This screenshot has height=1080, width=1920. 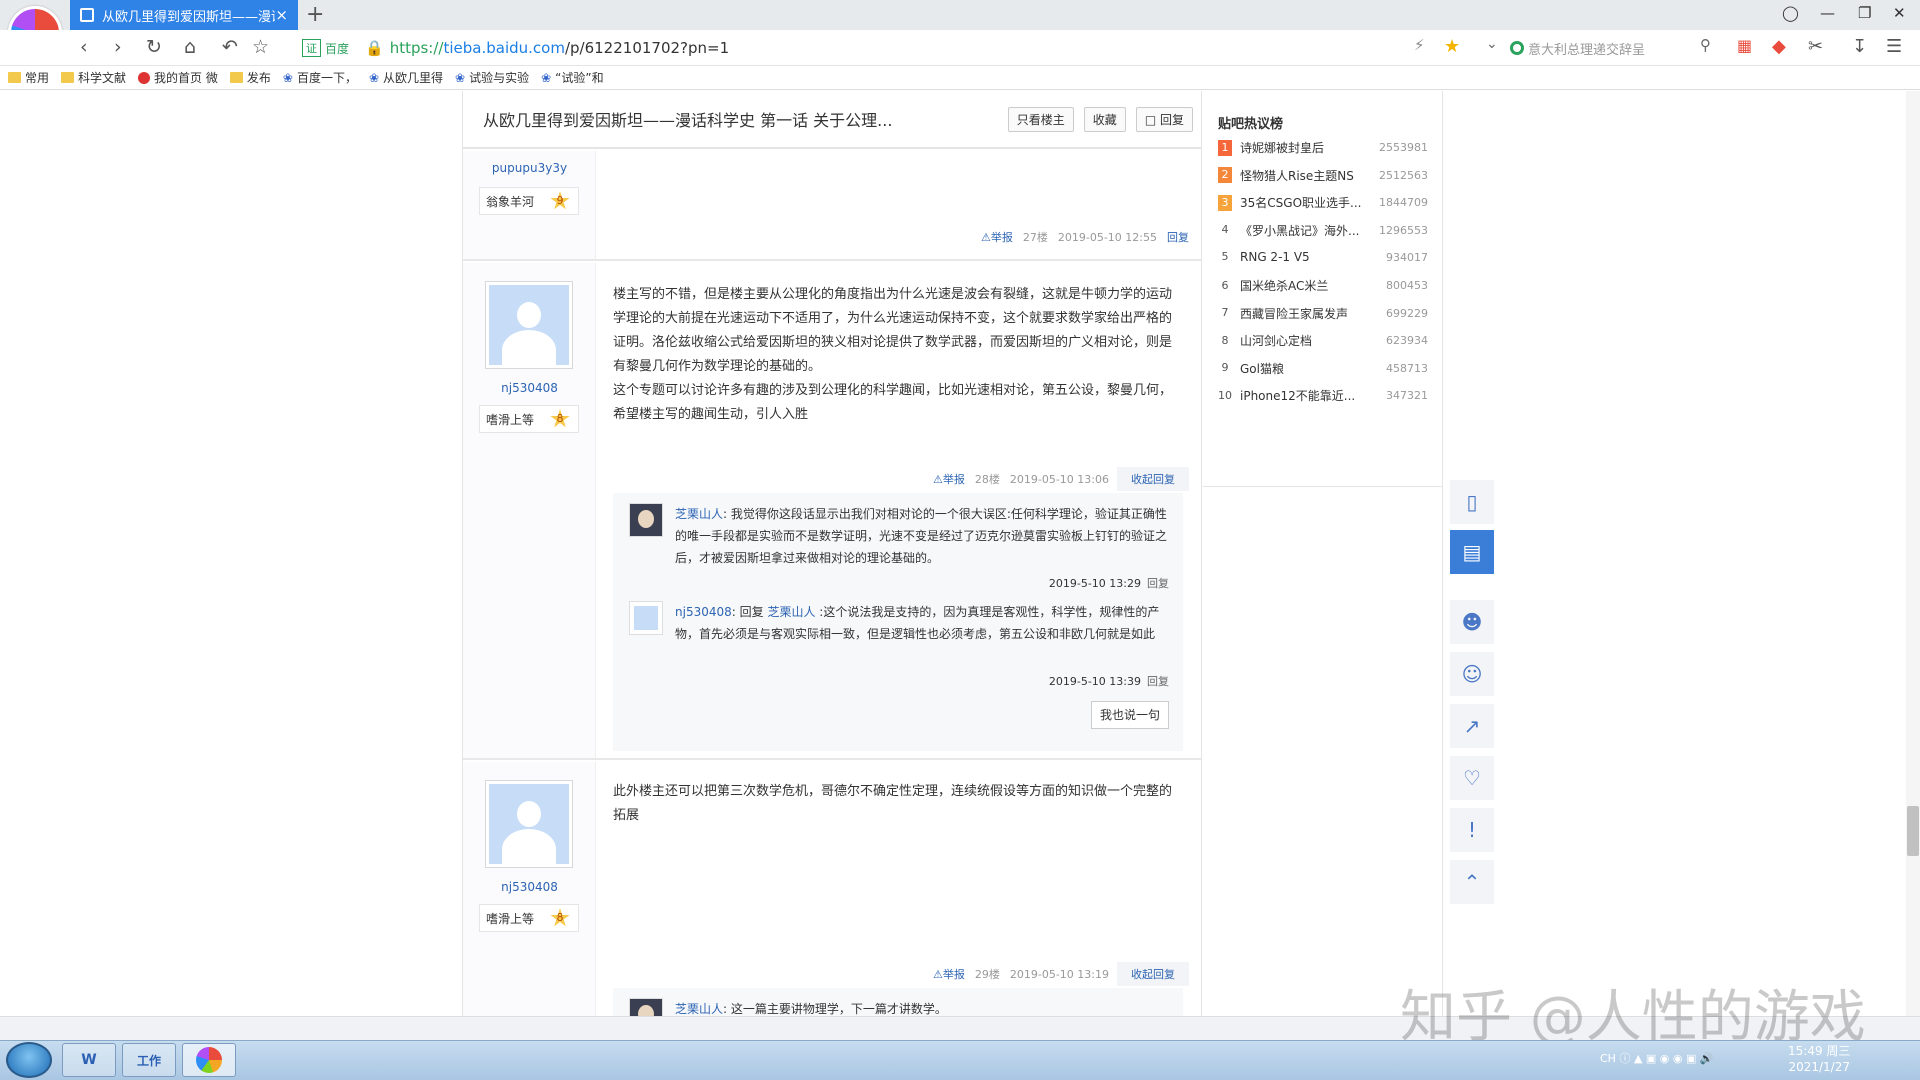 I want to click on hot-topic-item: 4 《罗小黑战记》海外... 1296553, so click(x=1323, y=230).